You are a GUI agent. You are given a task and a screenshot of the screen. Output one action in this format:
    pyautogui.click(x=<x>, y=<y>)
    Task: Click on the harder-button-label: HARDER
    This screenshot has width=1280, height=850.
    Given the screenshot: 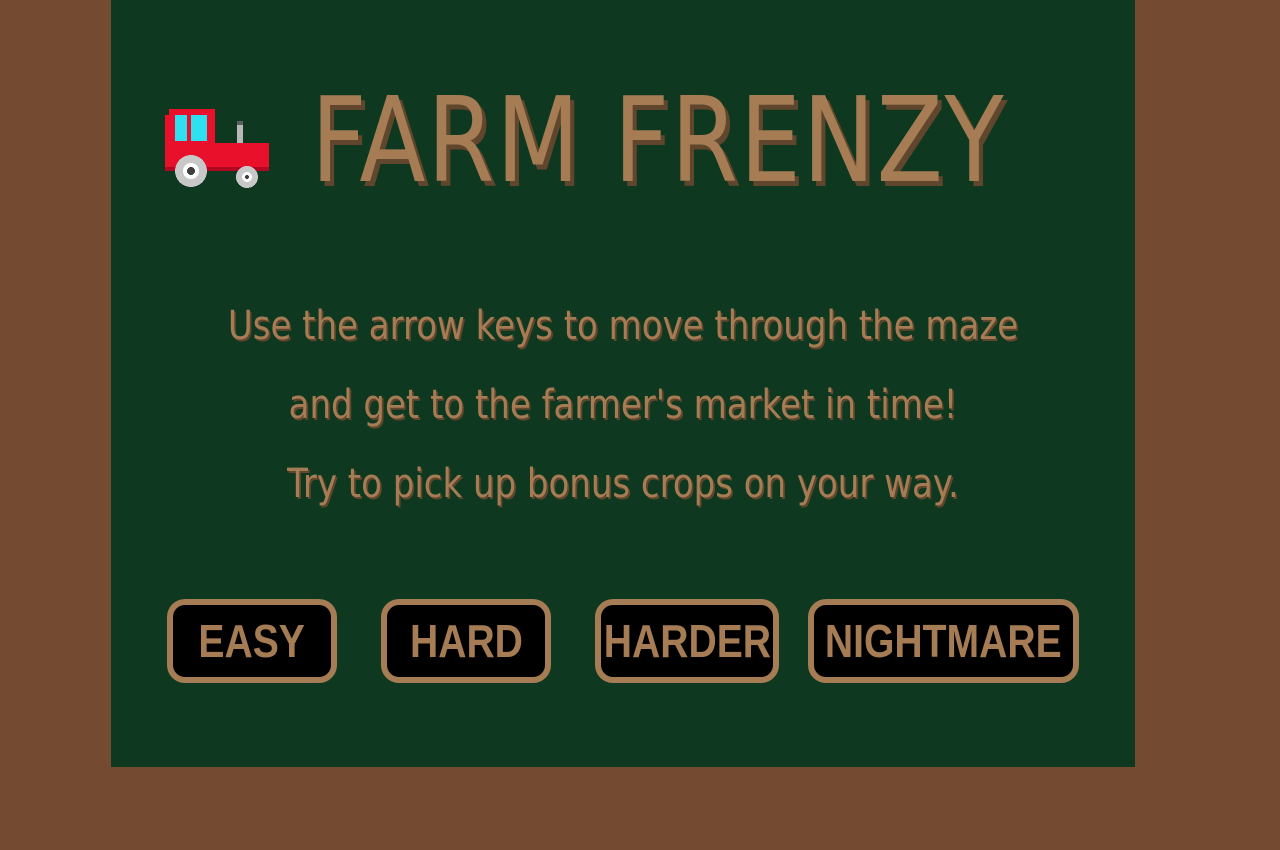 What is the action you would take?
    pyautogui.click(x=687, y=641)
    